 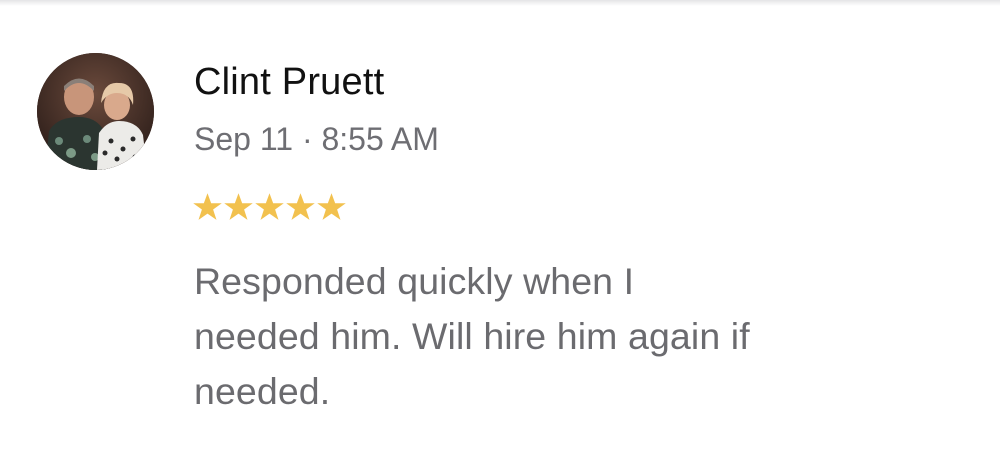 I want to click on reviewer-name: Clint Pruett, so click(x=289, y=82).